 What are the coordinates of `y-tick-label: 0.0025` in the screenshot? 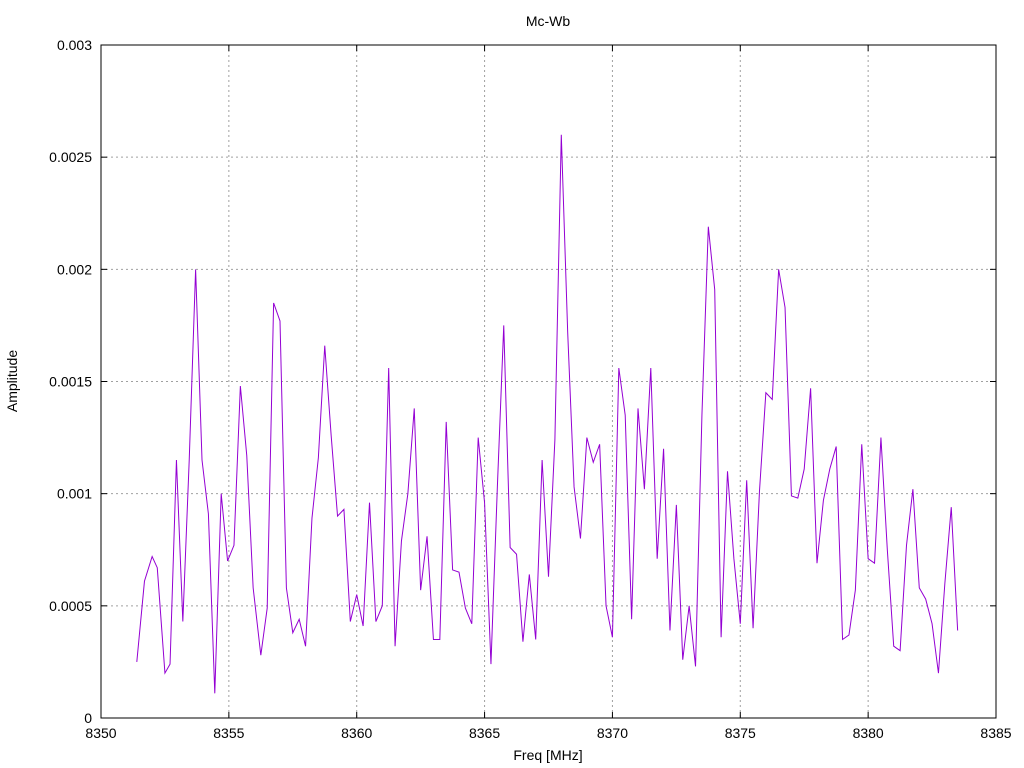 It's located at (70, 157).